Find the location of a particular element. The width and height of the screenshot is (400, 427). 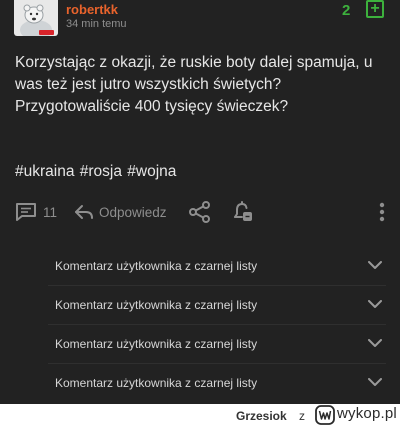

reply-button: Odpowiedz is located at coordinates (120, 212).